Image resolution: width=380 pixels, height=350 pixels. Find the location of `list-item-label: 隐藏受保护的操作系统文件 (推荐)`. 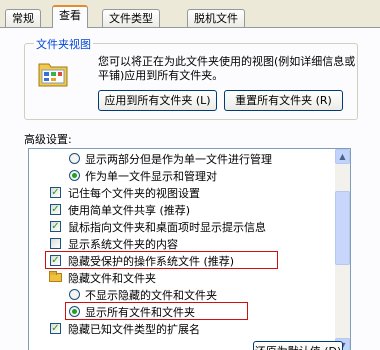

list-item-label: 隐藏受保护的操作系统文件 (推荐) is located at coordinates (151, 261).